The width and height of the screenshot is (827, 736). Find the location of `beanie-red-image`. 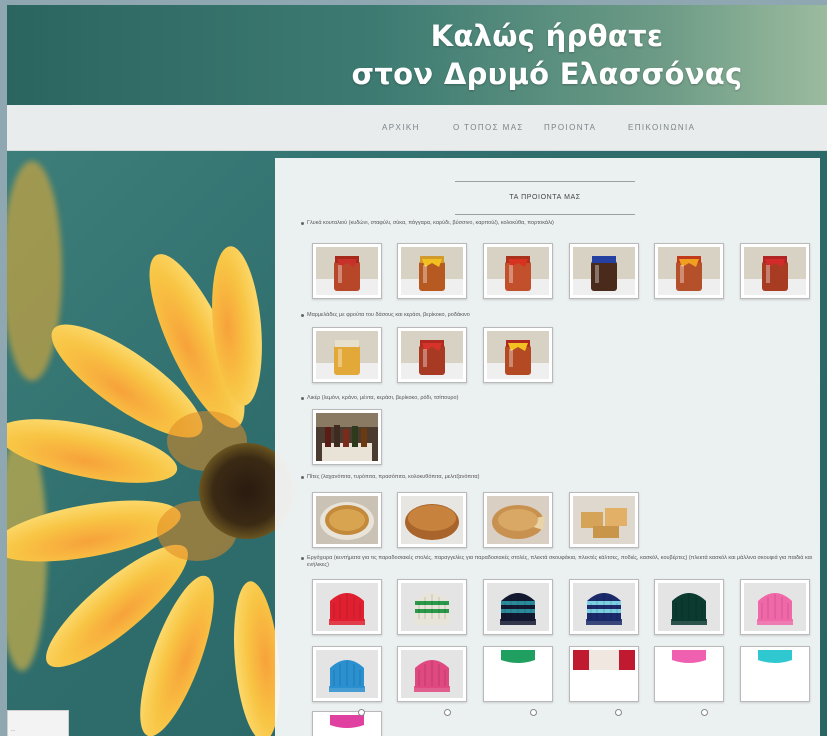

beanie-red-image is located at coordinates (347, 607).